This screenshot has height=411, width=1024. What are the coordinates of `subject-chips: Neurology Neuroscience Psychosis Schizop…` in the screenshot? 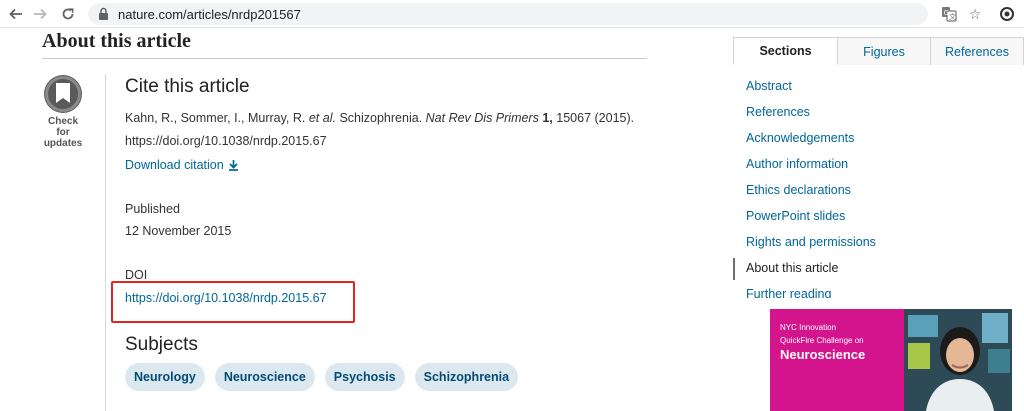 It's located at (322, 377).